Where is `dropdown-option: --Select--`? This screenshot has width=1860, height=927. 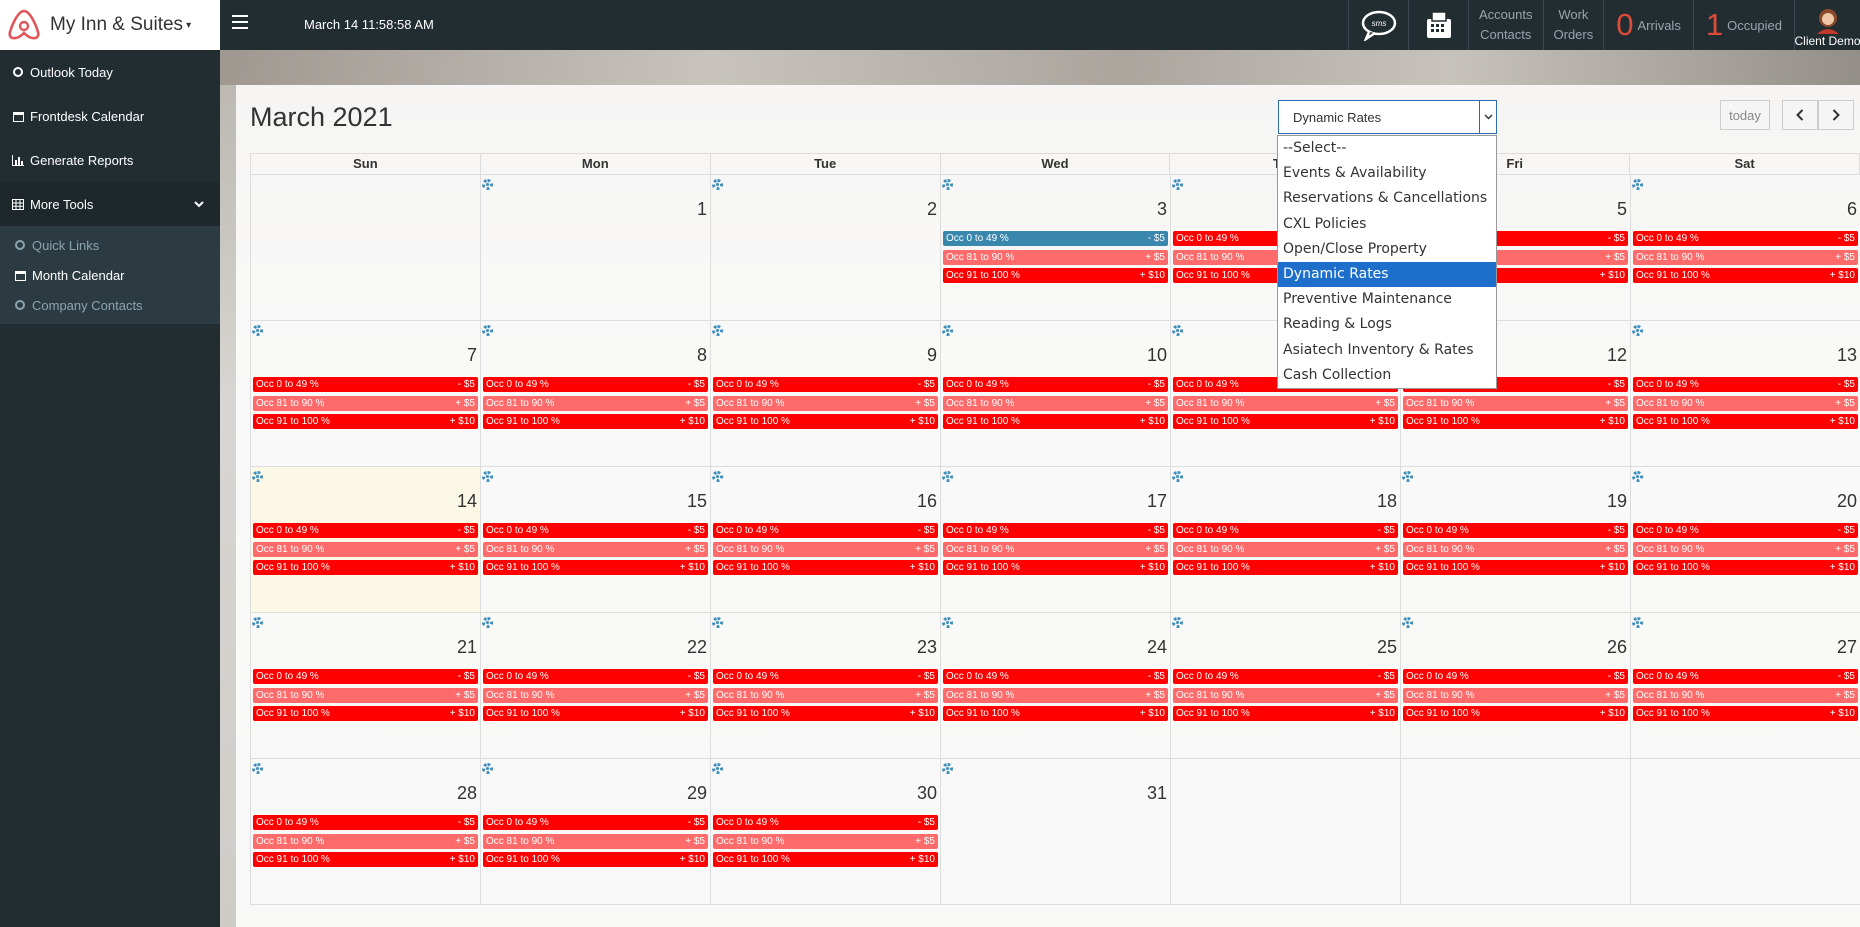
dropdown-option: --Select-- is located at coordinates (1387, 148).